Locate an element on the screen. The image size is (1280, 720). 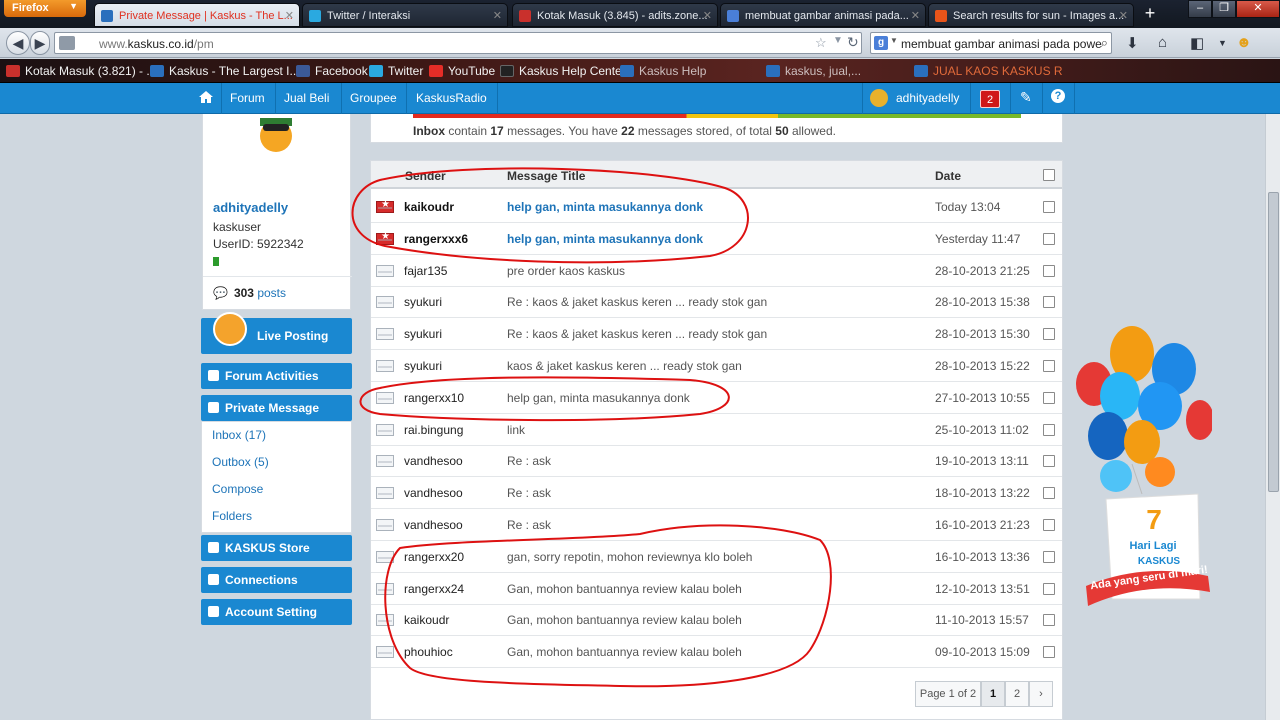
private-message-button: Private Message is located at coordinates (276, 408).